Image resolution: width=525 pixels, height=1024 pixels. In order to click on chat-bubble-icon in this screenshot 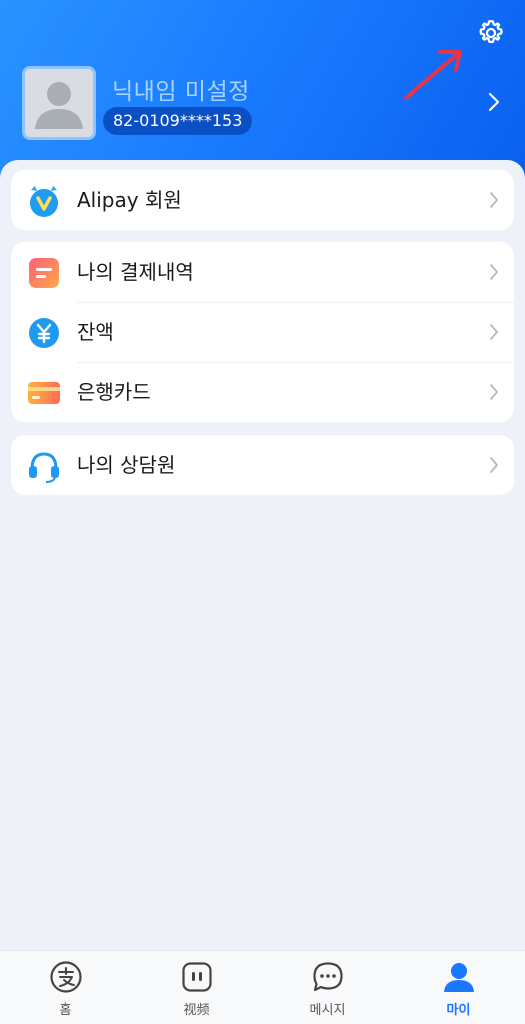, I will do `click(327, 977)`.